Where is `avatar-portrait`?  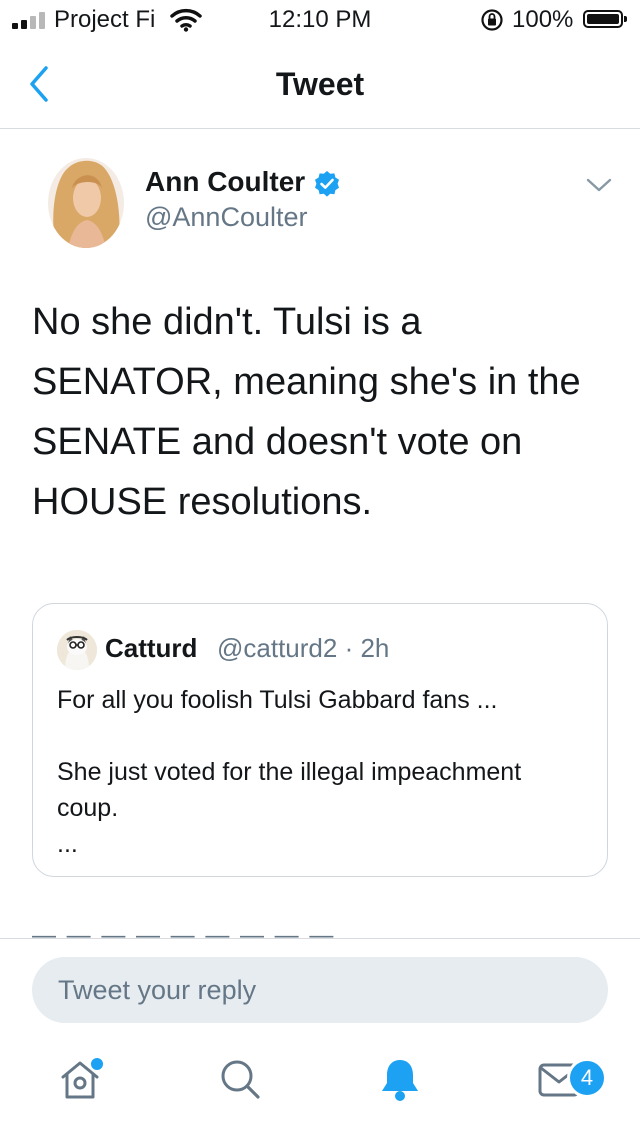 avatar-portrait is located at coordinates (86, 203).